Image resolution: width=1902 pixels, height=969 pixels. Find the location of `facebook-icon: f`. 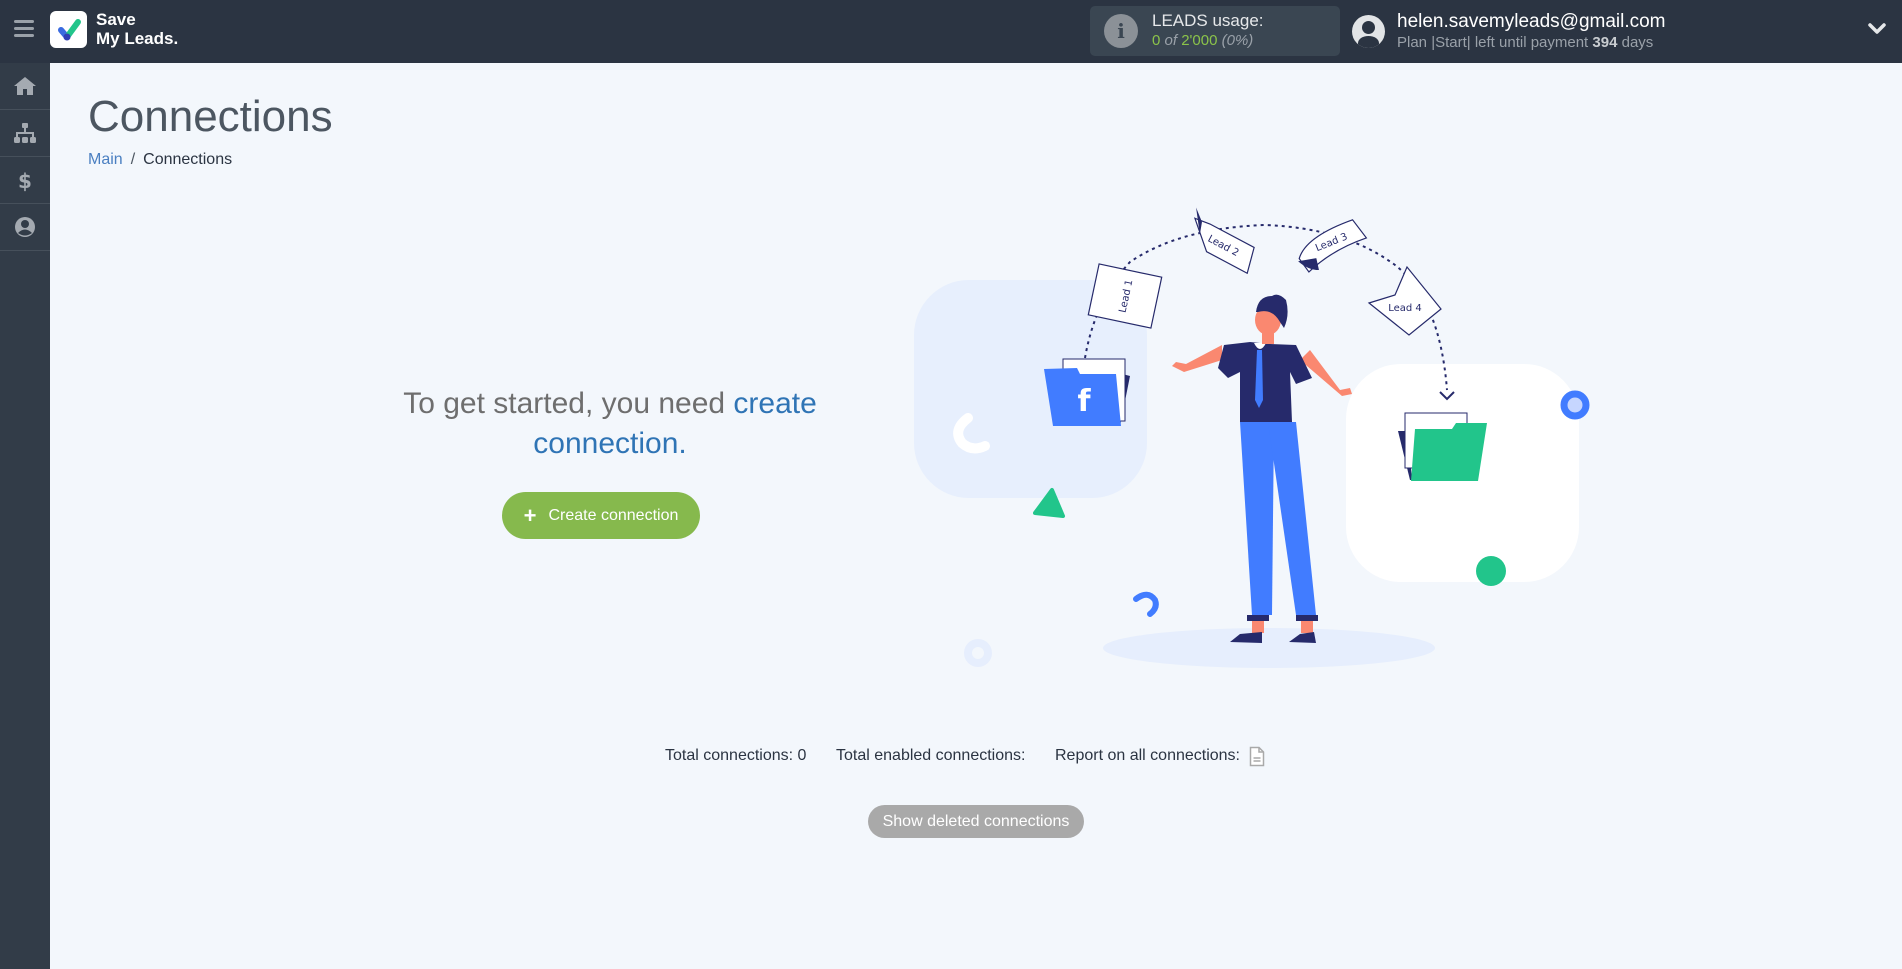

facebook-icon: f is located at coordinates (1084, 401).